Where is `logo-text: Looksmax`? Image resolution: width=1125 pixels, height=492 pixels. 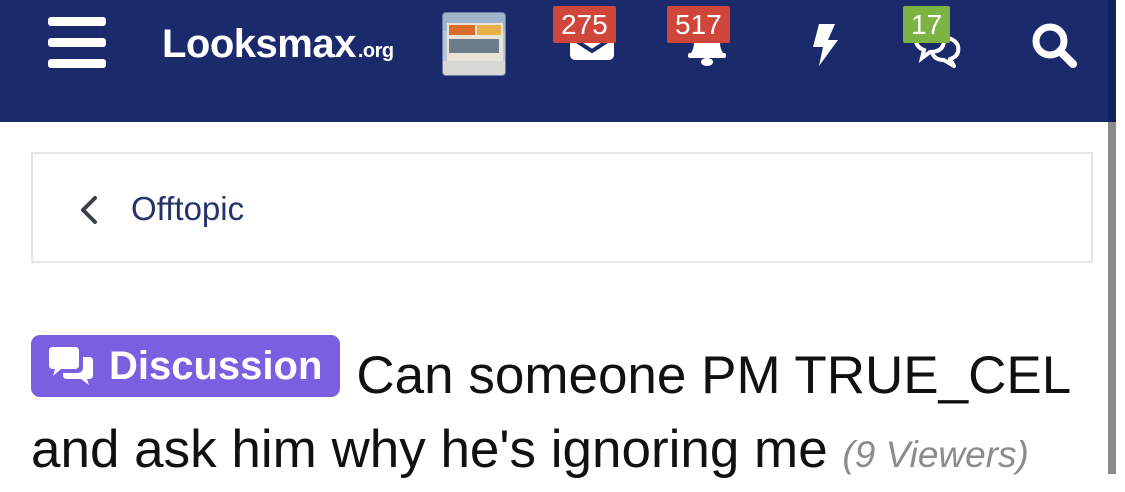 logo-text: Looksmax is located at coordinates (259, 44).